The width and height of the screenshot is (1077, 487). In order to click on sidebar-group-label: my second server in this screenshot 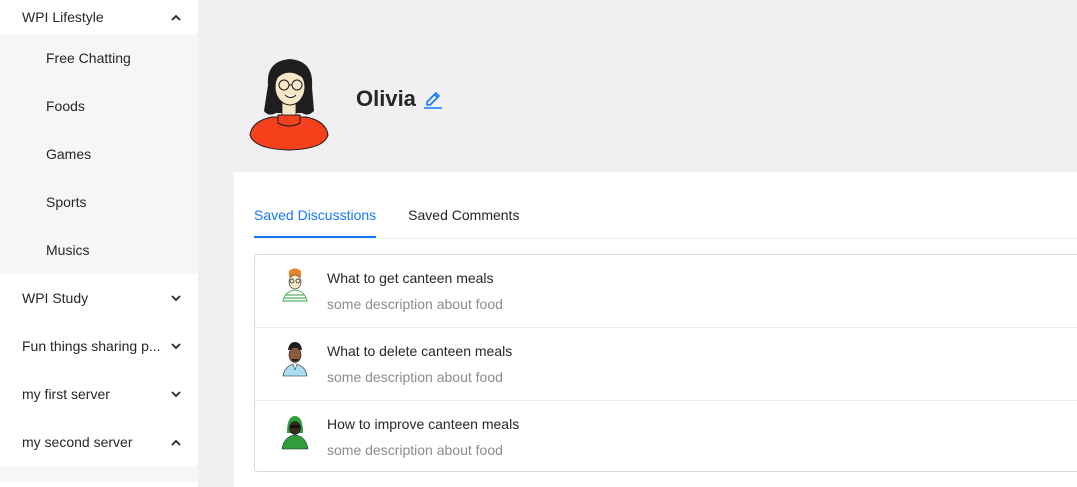, I will do `click(77, 442)`.